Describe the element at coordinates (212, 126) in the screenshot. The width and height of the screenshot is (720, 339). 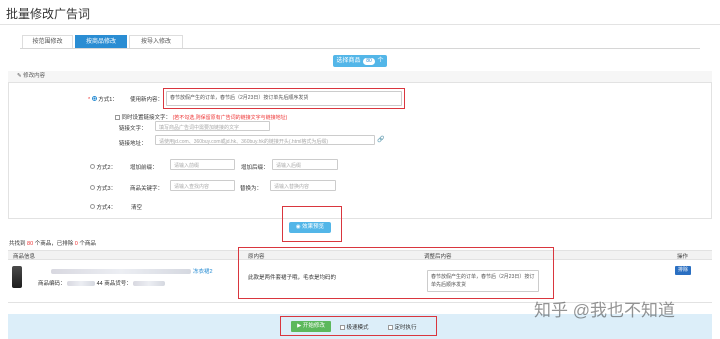
I see `link-text-input: 填写商品广告词中需要加链接的文字` at that location.